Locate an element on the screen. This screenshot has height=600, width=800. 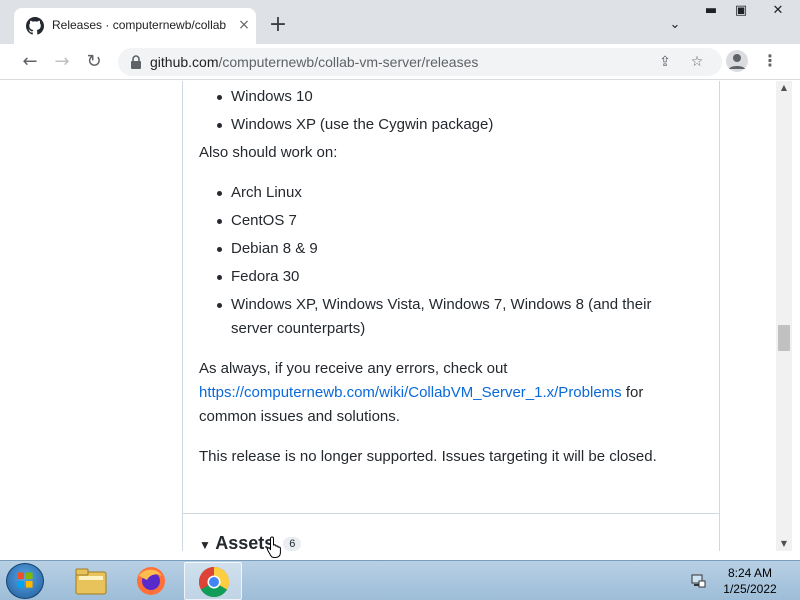
list-item: Arch Linux is located at coordinates (439, 193).